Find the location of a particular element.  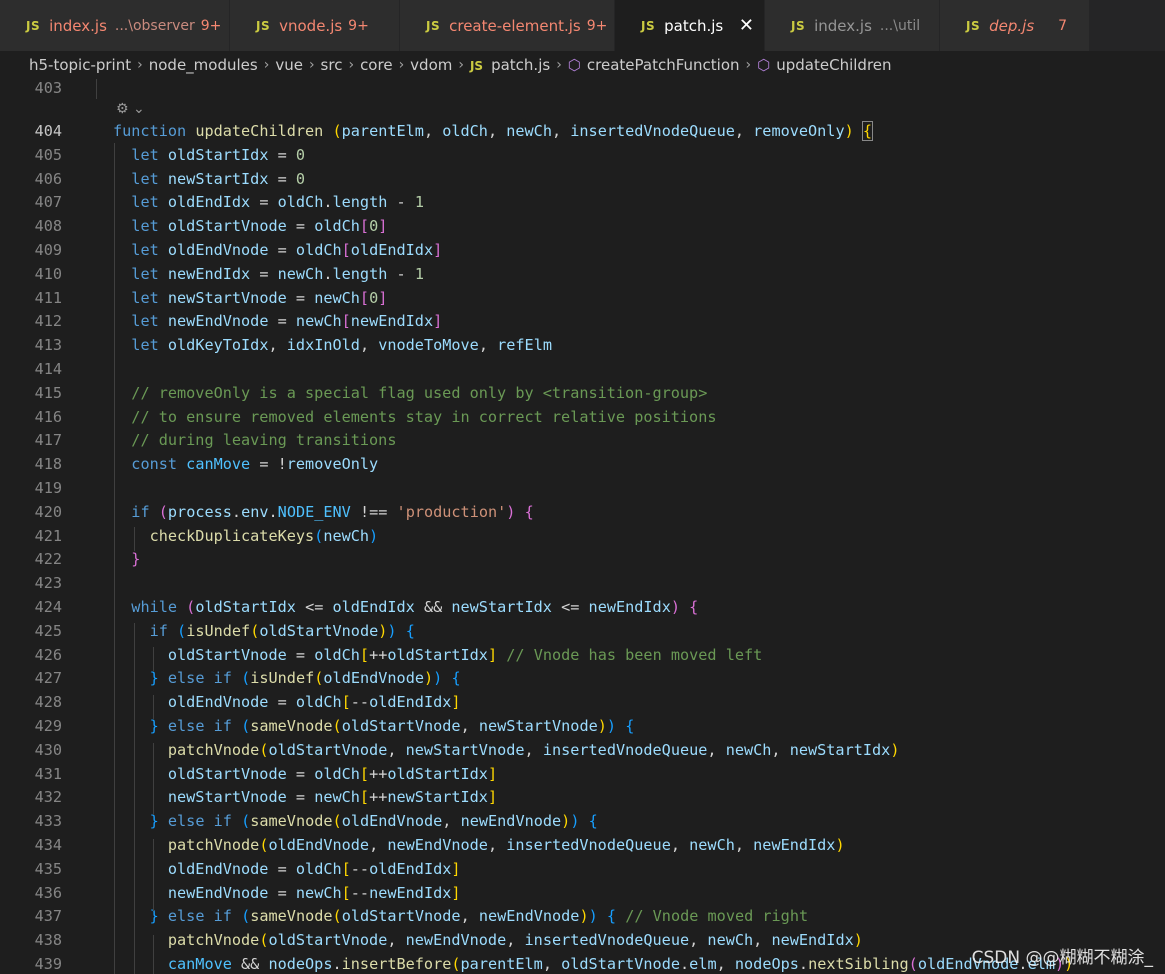

breadcrumb-item: vue is located at coordinates (289, 65).